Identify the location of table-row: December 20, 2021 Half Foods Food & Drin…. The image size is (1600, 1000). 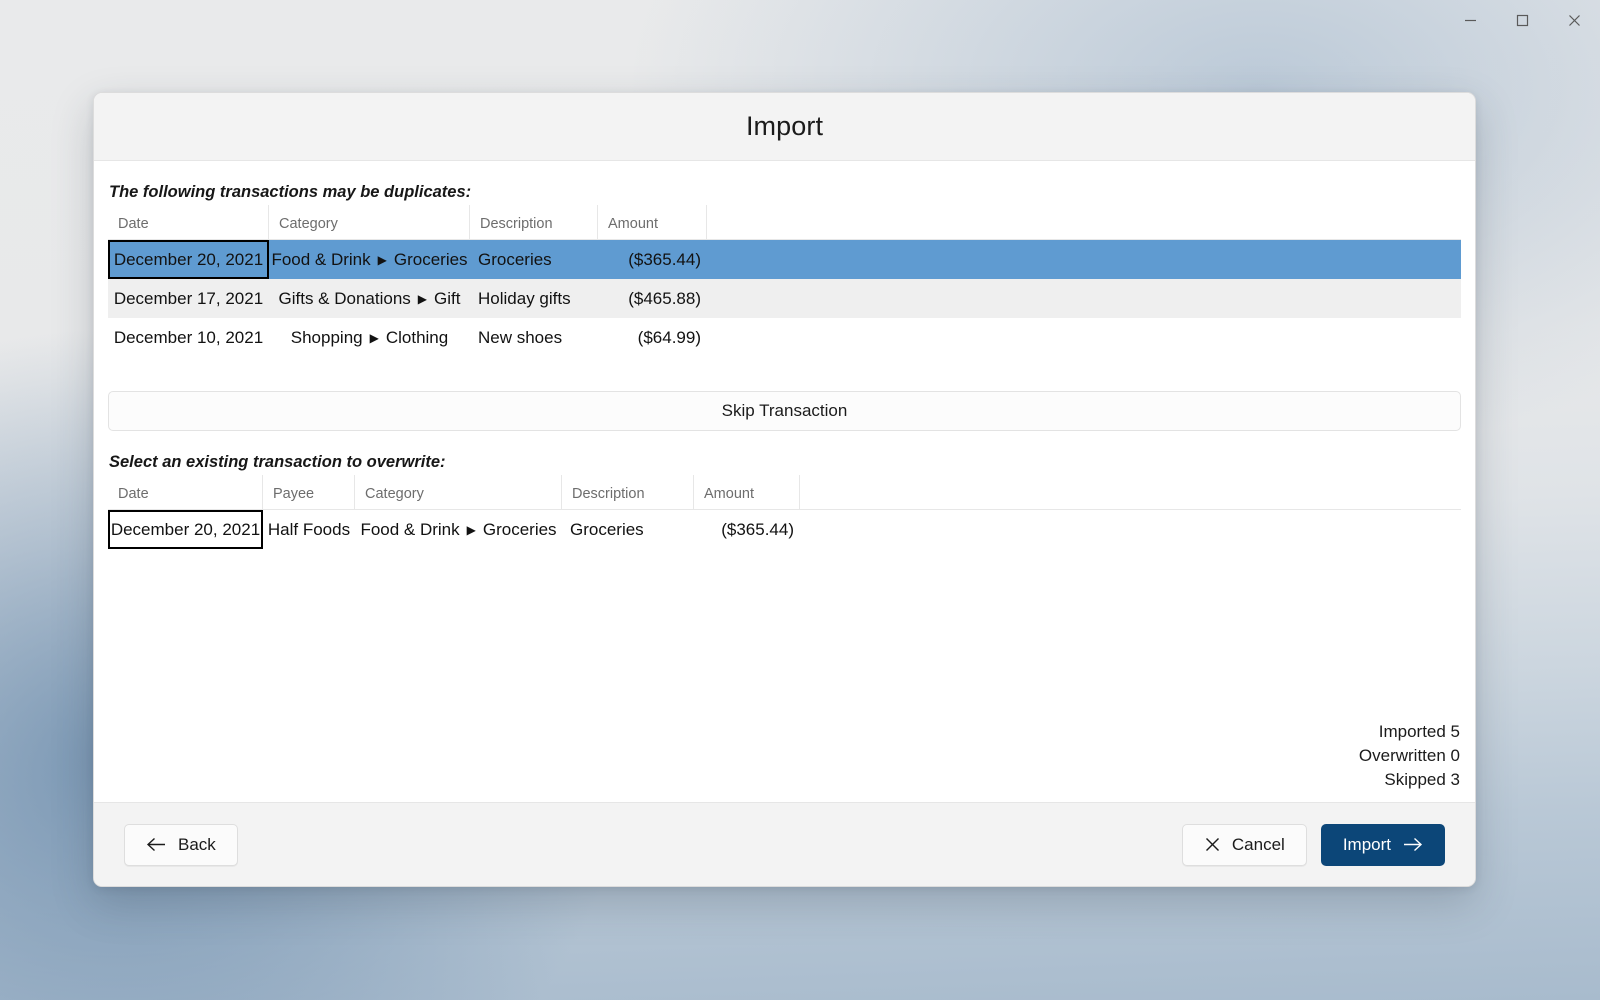
(784, 529).